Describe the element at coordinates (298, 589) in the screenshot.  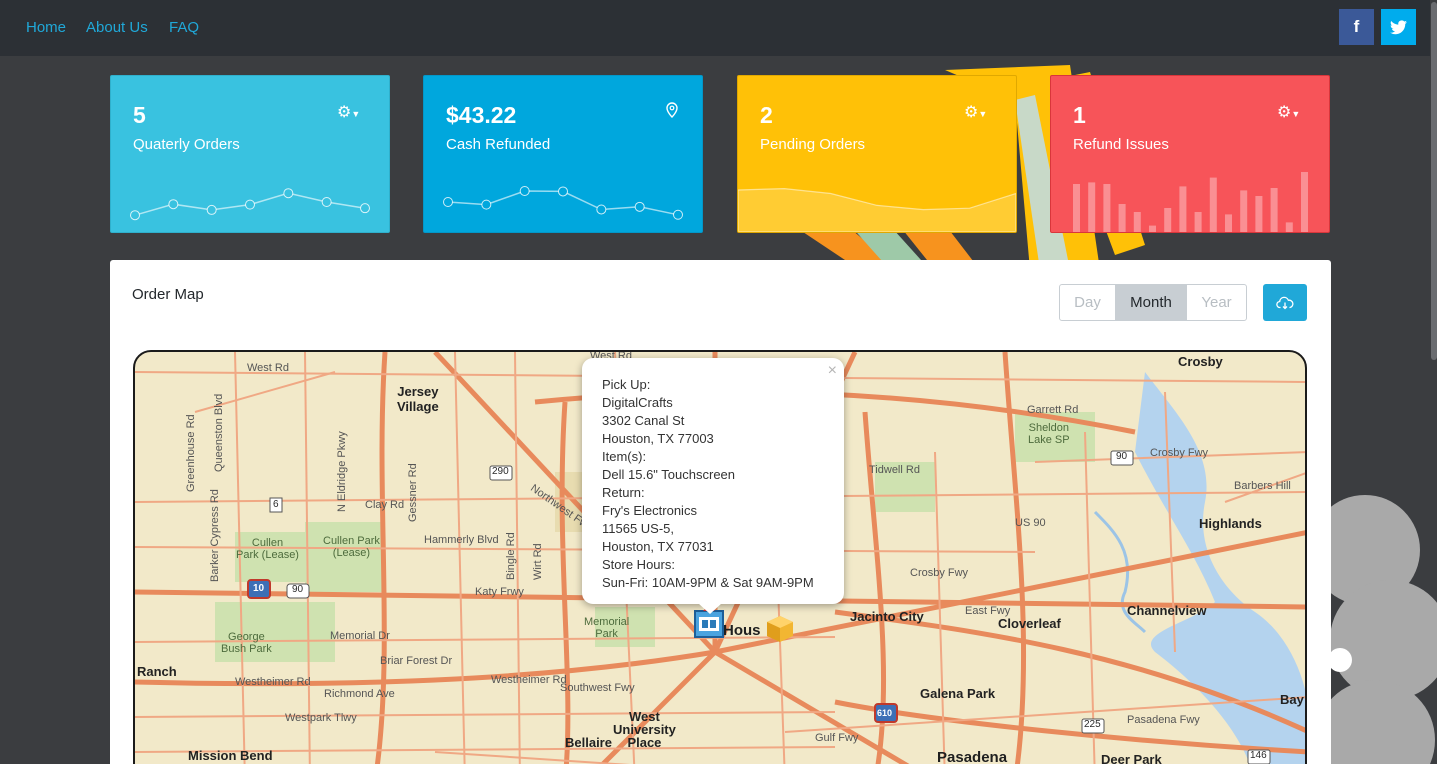
I see `highway-shield-90: 90` at that location.